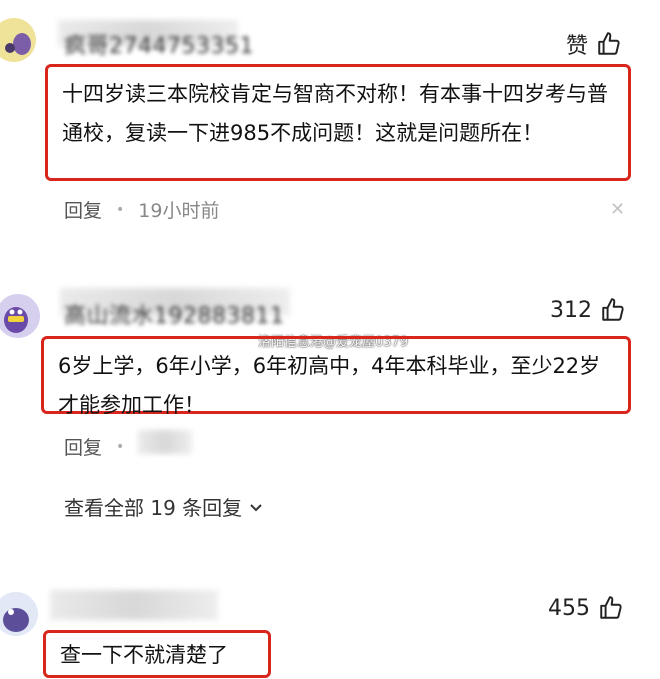 The image size is (660, 679). I want to click on view-replies-label: 查看全部 19 条回复, so click(153, 508).